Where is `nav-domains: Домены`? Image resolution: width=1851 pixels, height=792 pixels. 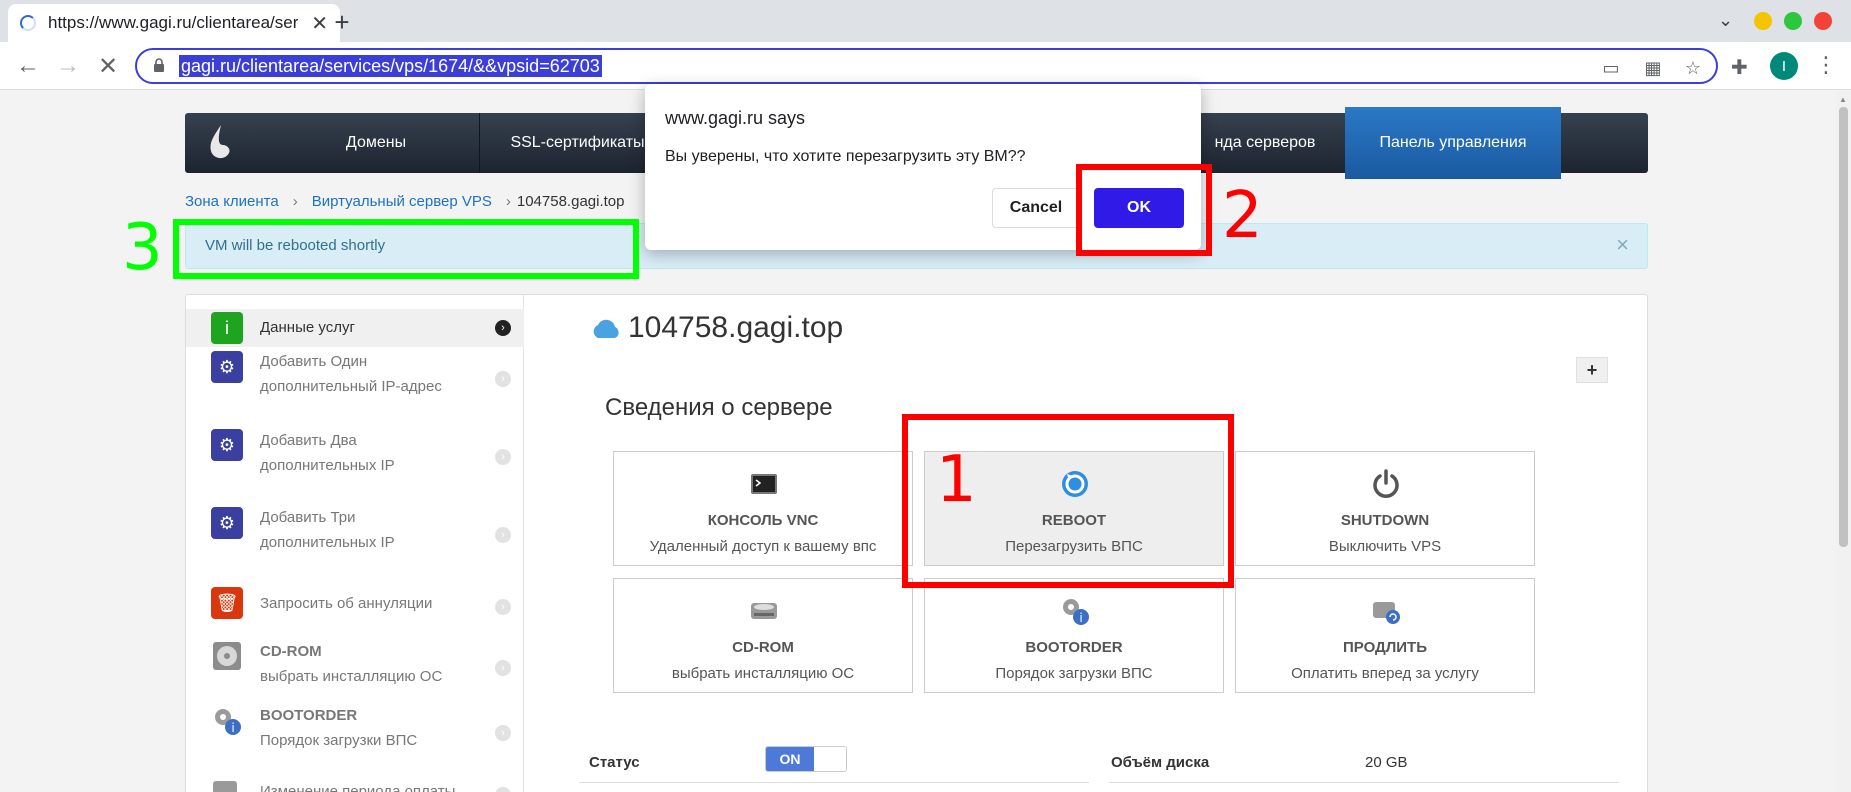 nav-domains: Домены is located at coordinates (376, 143).